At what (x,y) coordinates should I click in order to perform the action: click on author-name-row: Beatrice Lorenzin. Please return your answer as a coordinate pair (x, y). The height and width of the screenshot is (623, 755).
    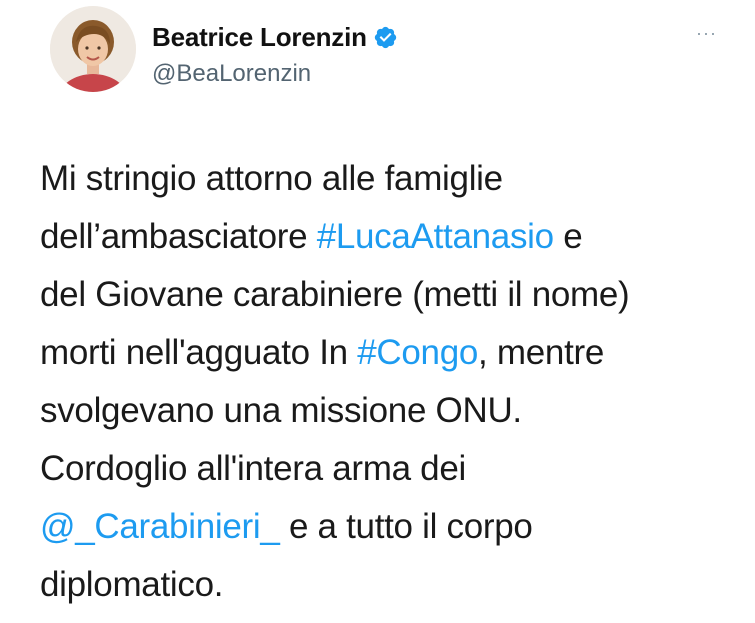
    Looking at the image, I should click on (275, 37).